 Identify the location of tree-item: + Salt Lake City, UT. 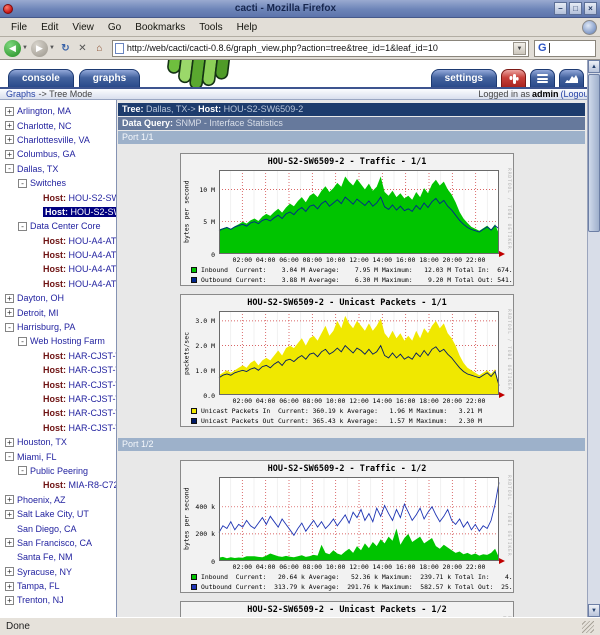
(58, 514).